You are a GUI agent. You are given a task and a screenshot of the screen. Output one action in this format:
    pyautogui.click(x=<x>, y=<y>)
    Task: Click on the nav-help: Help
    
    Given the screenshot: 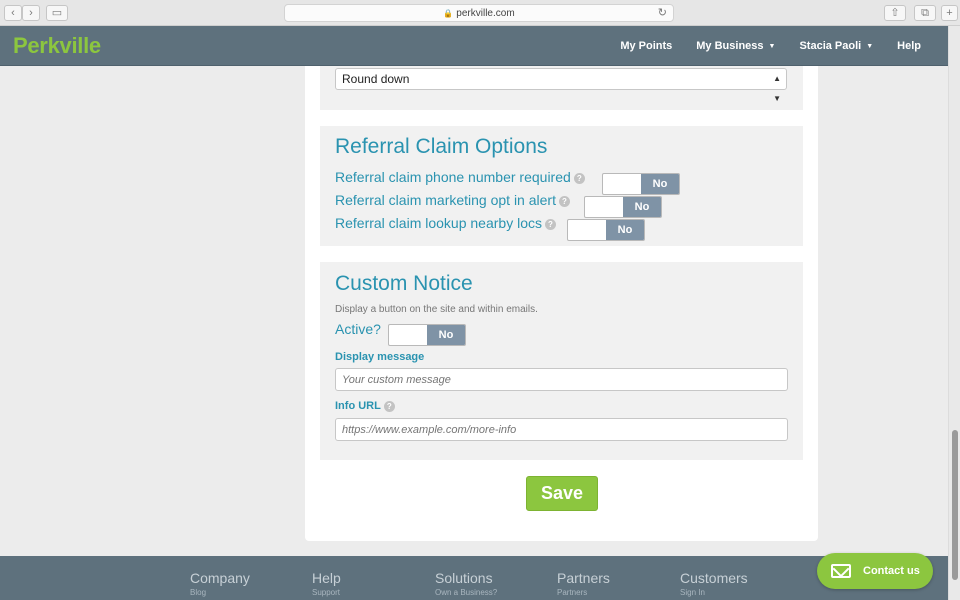 What is the action you would take?
    pyautogui.click(x=909, y=46)
    